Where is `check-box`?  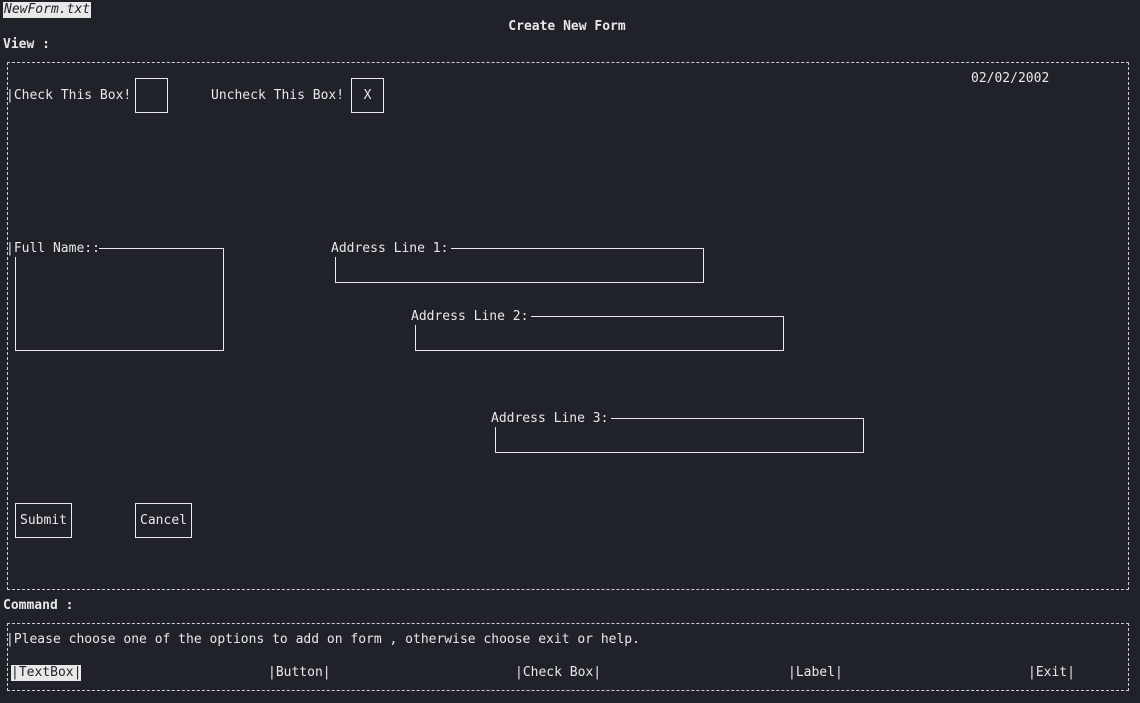 check-box is located at coordinates (151, 95).